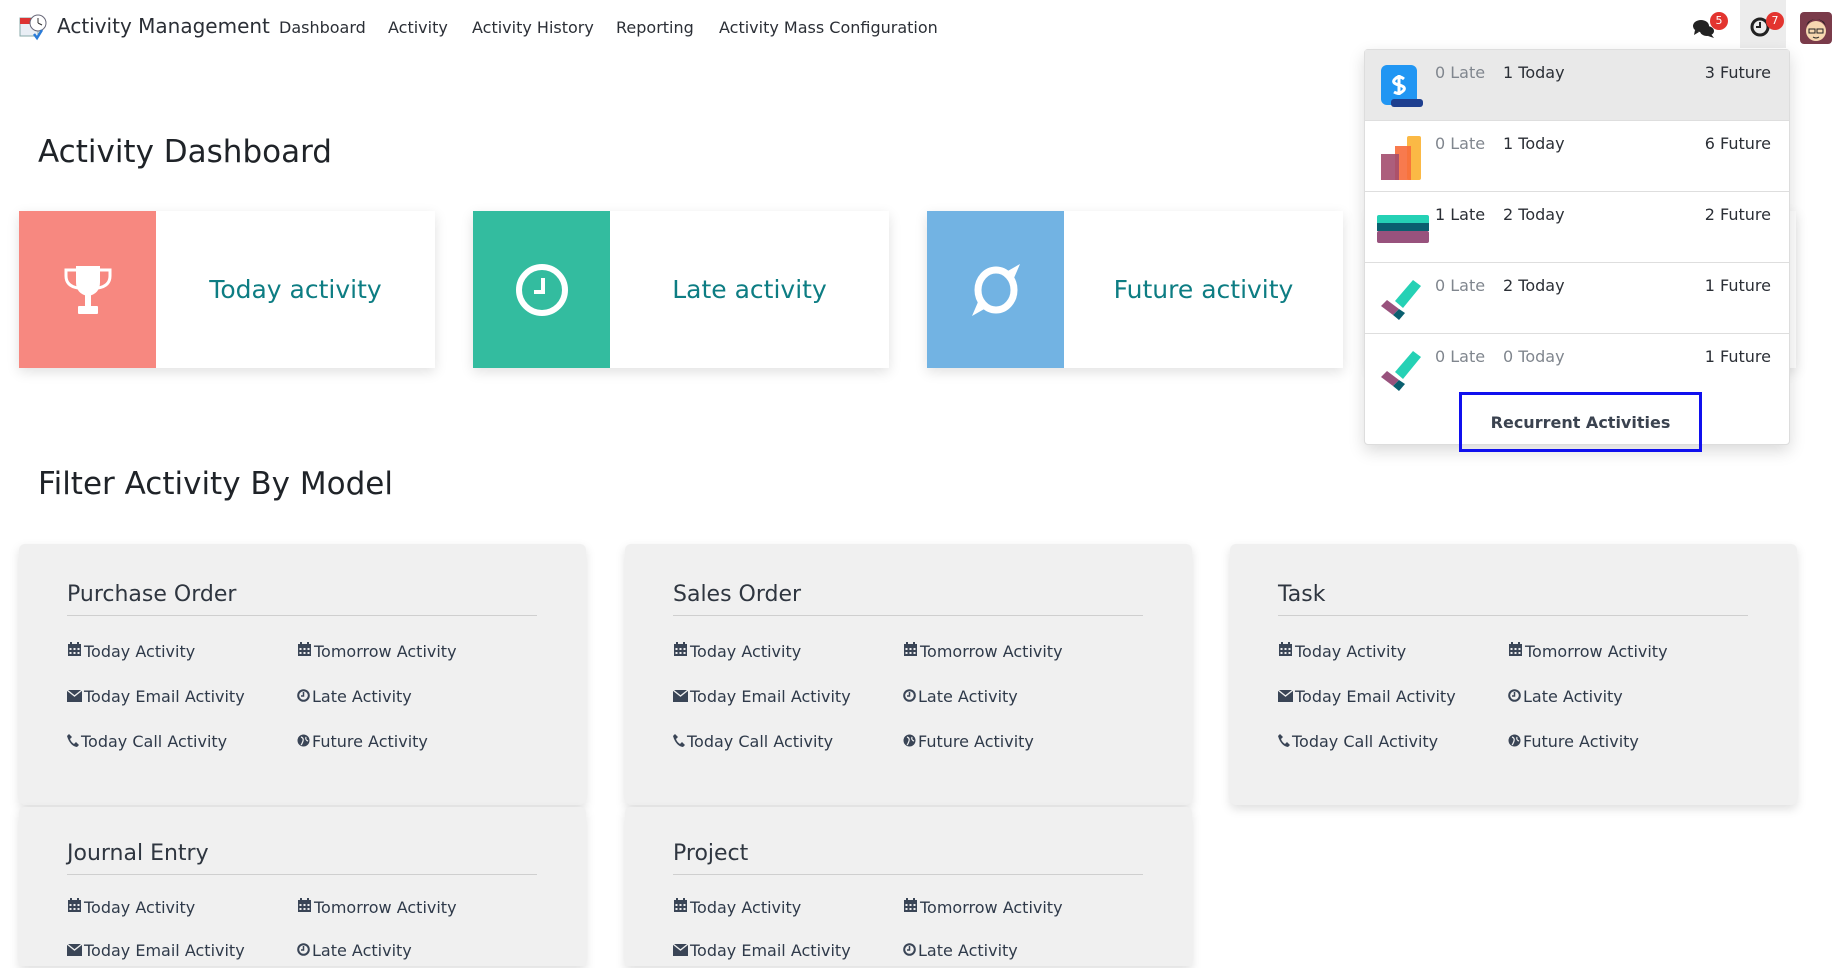  What do you see at coordinates (1738, 214) in the screenshot?
I see `activity-future-count: 2 Future` at bounding box center [1738, 214].